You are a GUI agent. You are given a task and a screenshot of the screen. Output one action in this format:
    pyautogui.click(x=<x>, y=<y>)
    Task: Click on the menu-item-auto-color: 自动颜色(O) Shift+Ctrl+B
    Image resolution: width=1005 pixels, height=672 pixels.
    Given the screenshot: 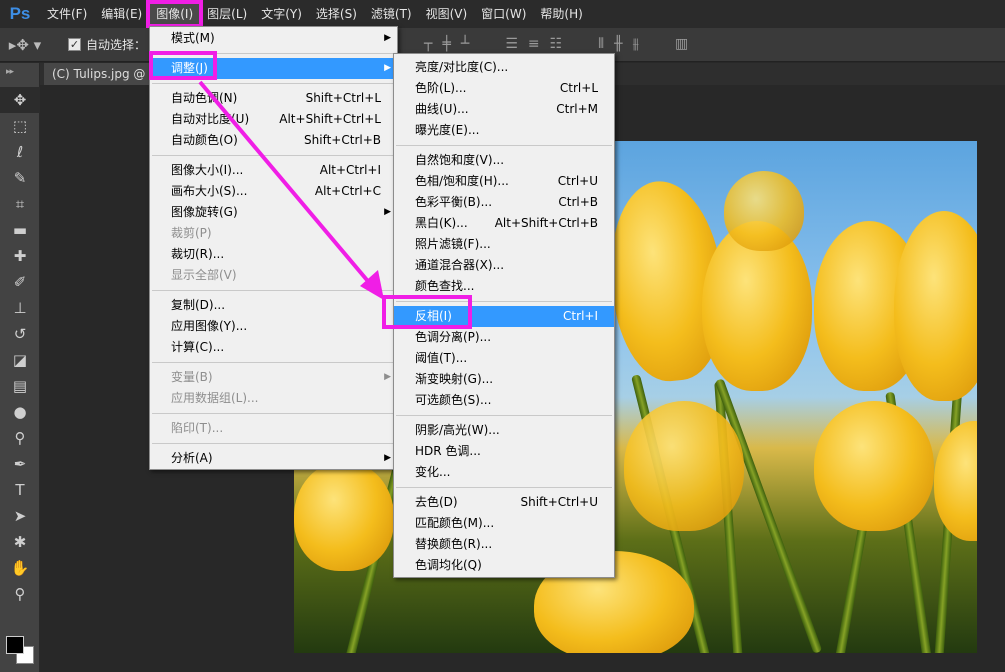 What is the action you would take?
    pyautogui.click(x=273, y=140)
    